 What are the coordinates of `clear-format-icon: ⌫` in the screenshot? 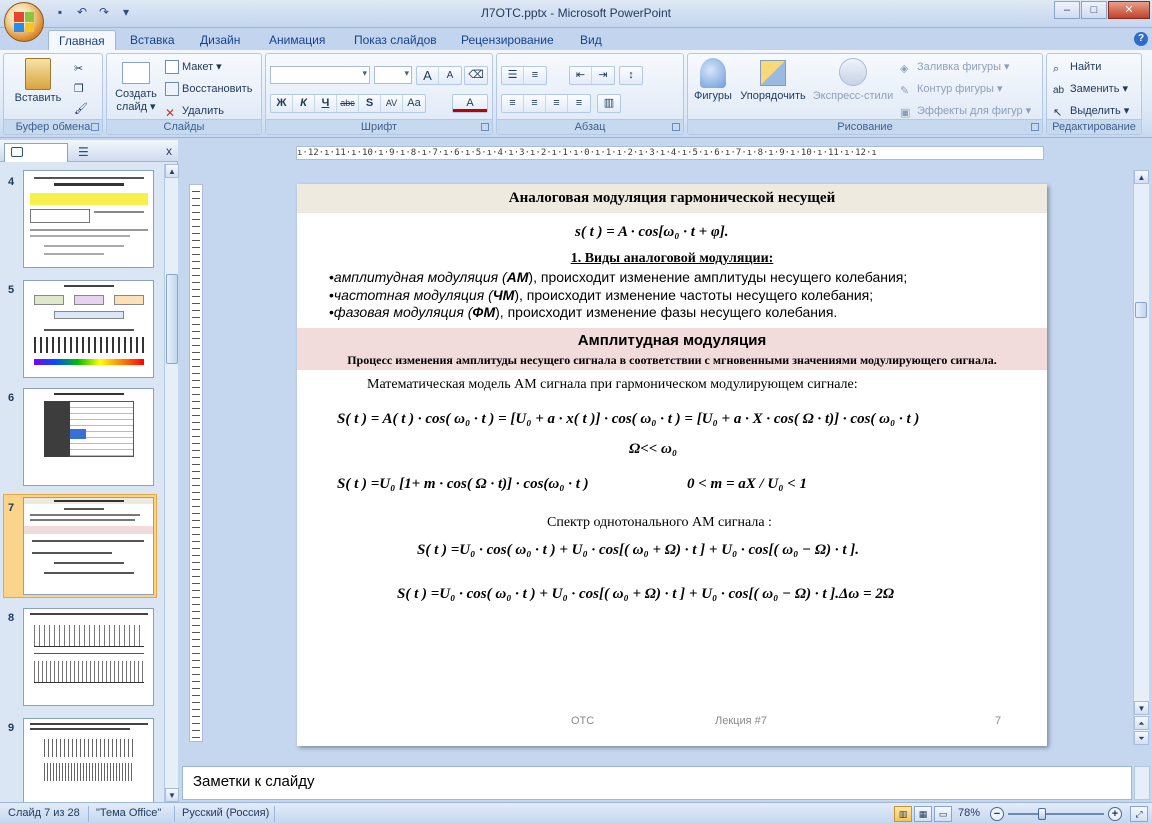 It's located at (476, 75).